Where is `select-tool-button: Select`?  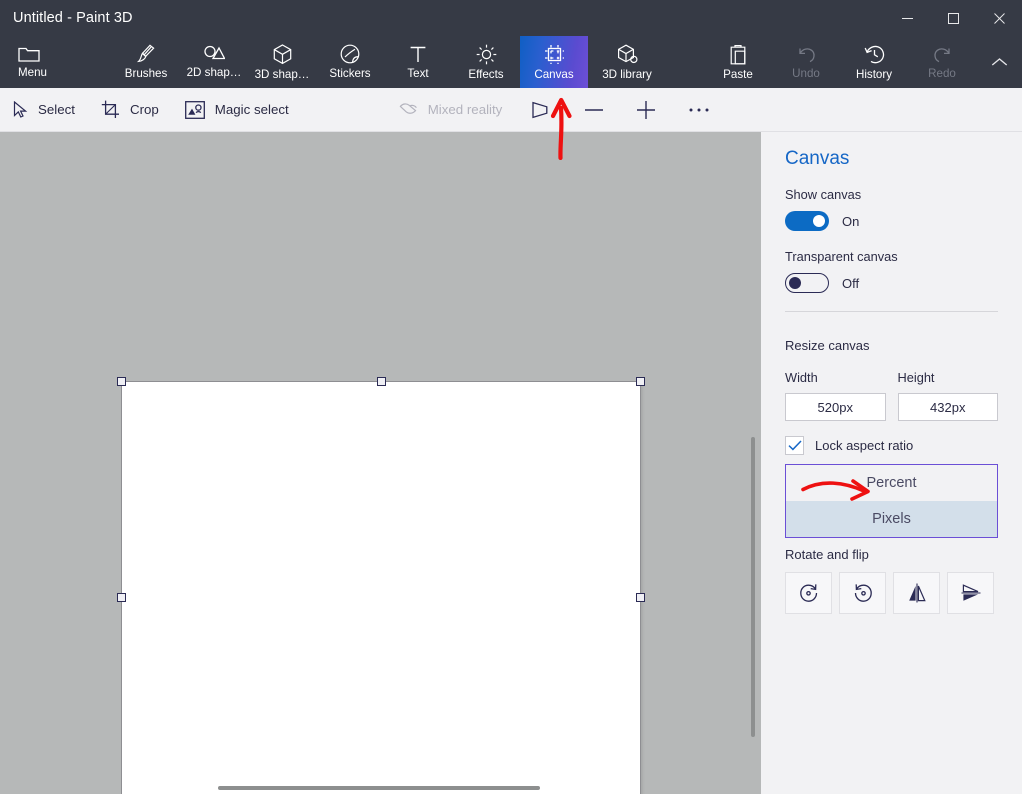 select-tool-button: Select is located at coordinates (44, 110).